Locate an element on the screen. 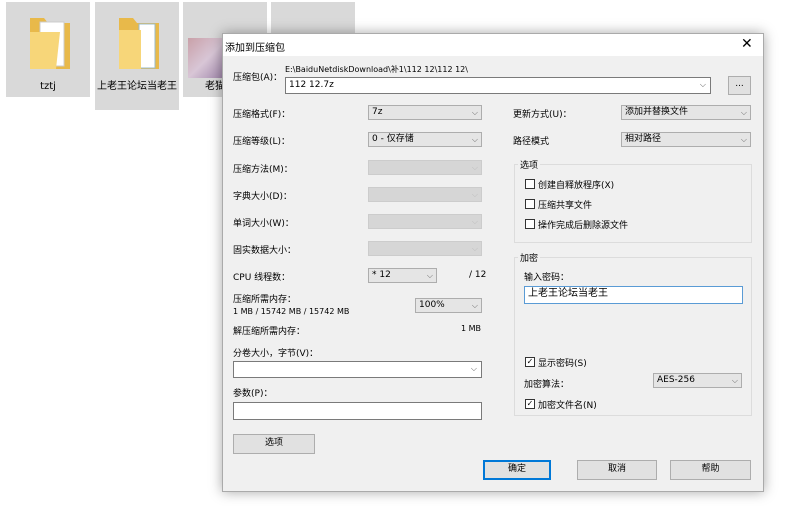 Image resolution: width=800 pixels, height=506 pixels. split-size-combo: ⌵ is located at coordinates (357, 369).